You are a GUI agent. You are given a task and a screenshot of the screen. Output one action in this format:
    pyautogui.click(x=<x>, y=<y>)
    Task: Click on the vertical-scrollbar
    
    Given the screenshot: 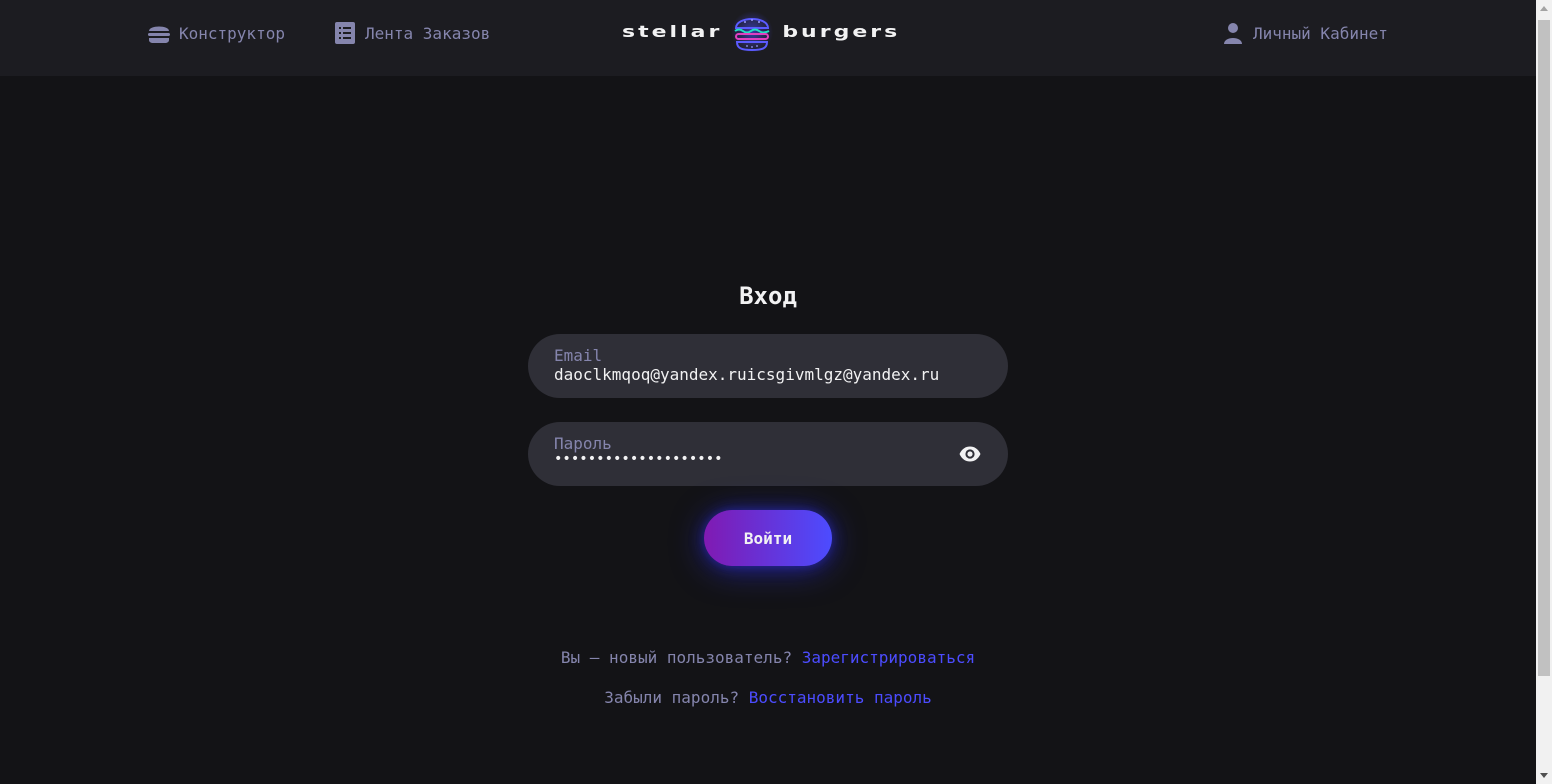 What is the action you would take?
    pyautogui.click(x=1544, y=392)
    